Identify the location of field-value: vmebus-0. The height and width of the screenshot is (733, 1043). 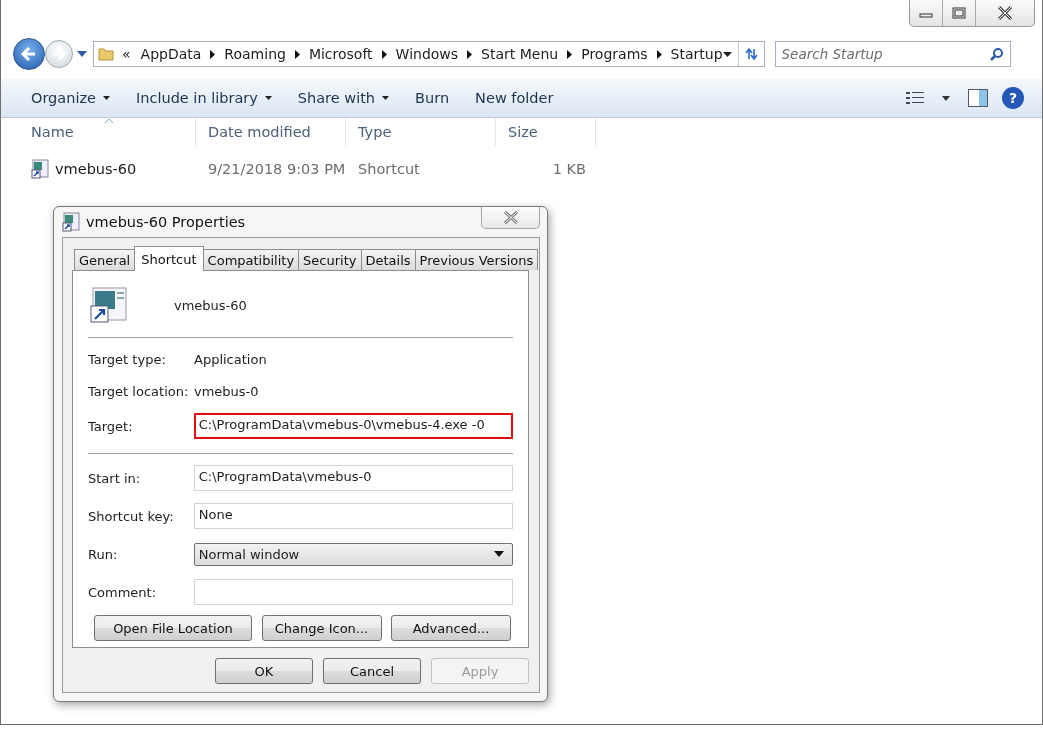
(226, 391).